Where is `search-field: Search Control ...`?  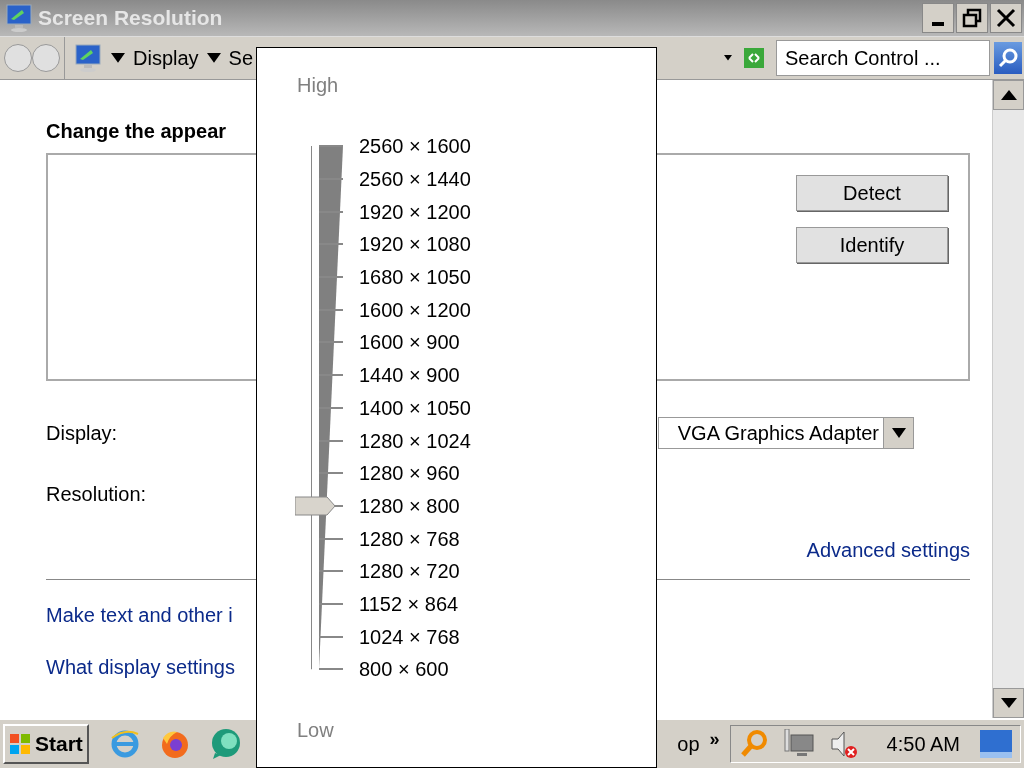
search-field: Search Control ... is located at coordinates (883, 58).